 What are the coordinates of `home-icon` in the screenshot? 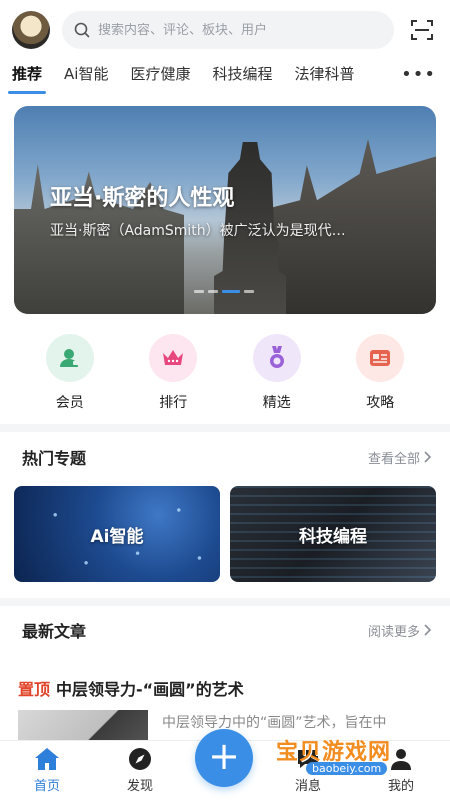 It's located at (47, 759).